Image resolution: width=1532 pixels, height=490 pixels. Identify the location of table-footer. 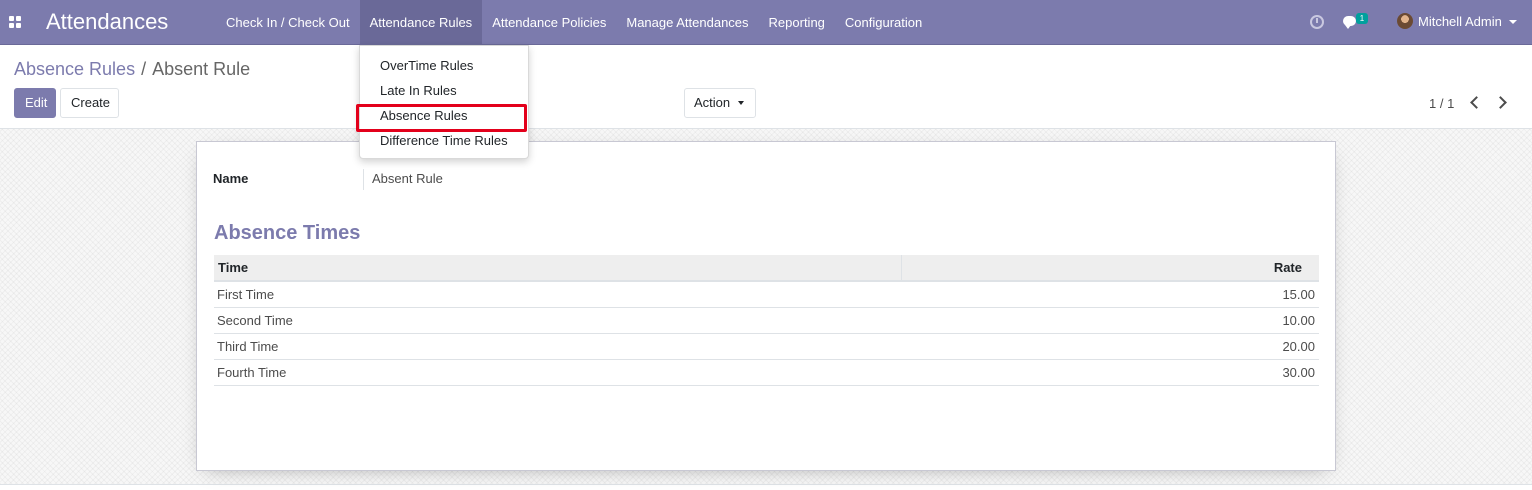
(766, 388).